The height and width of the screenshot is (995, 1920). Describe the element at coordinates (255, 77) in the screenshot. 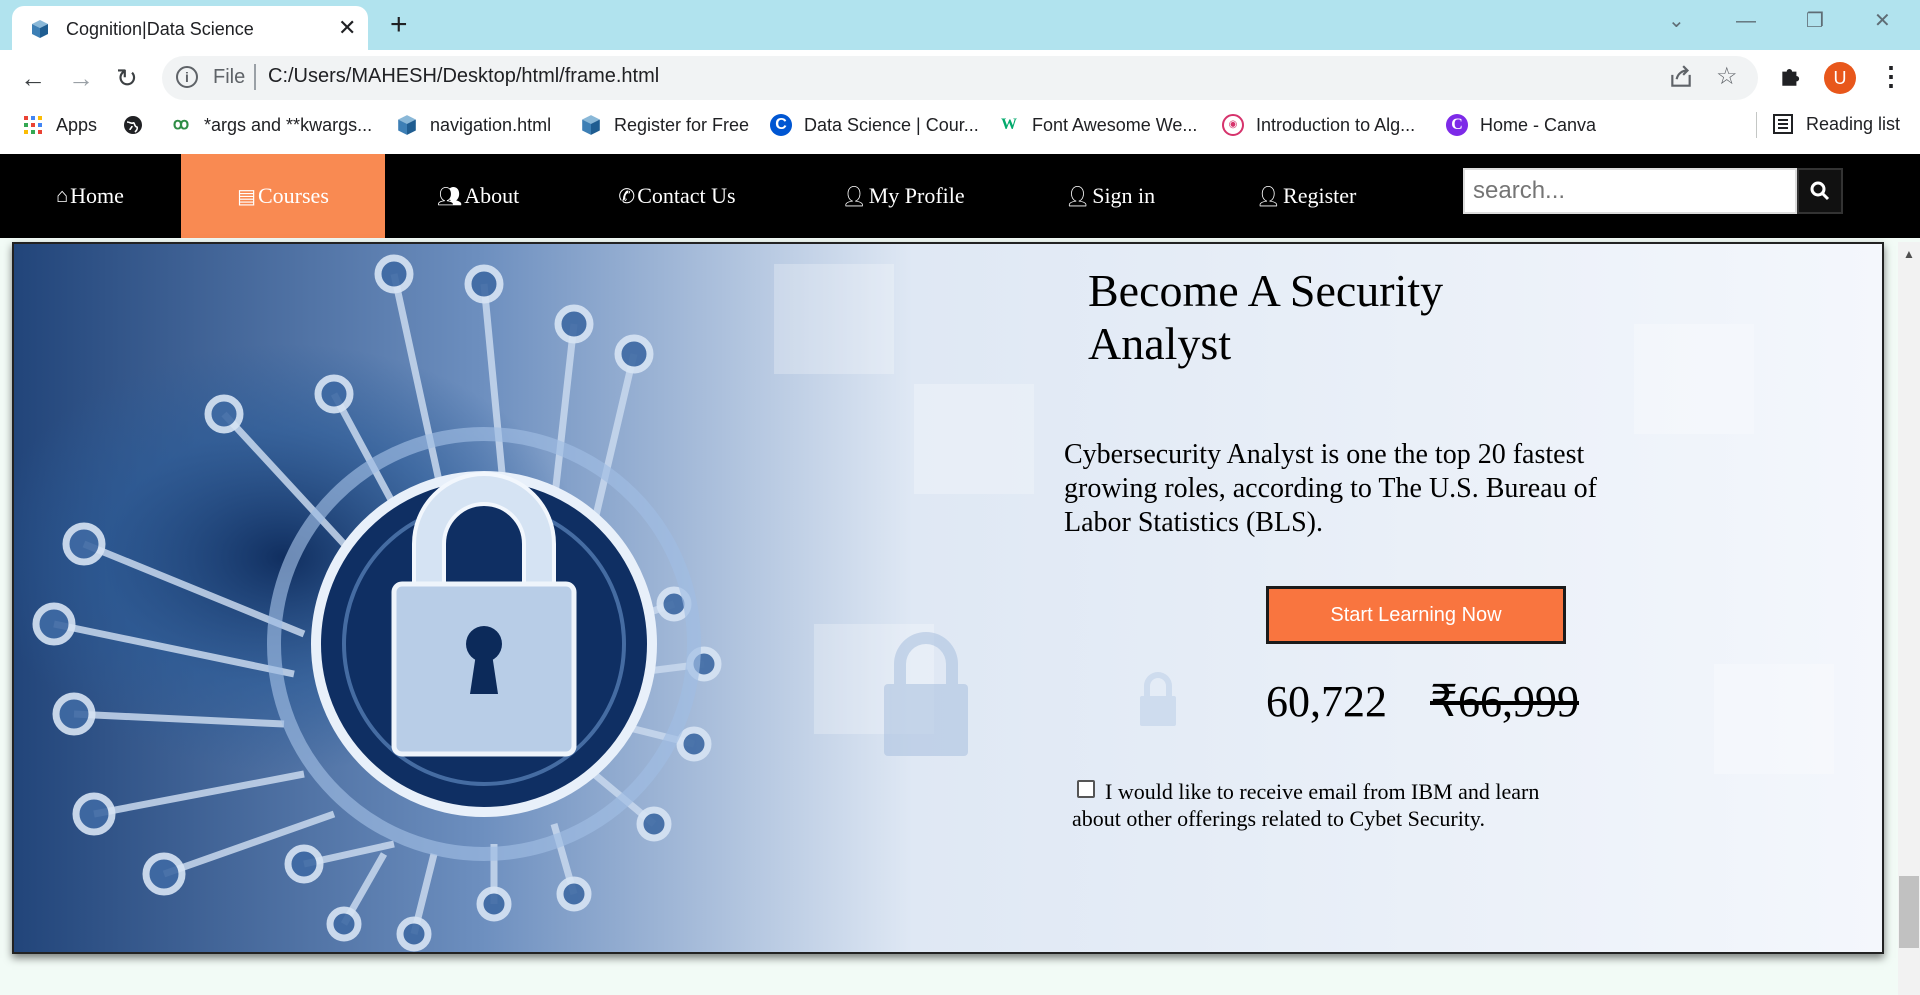

I see `address-divider` at that location.